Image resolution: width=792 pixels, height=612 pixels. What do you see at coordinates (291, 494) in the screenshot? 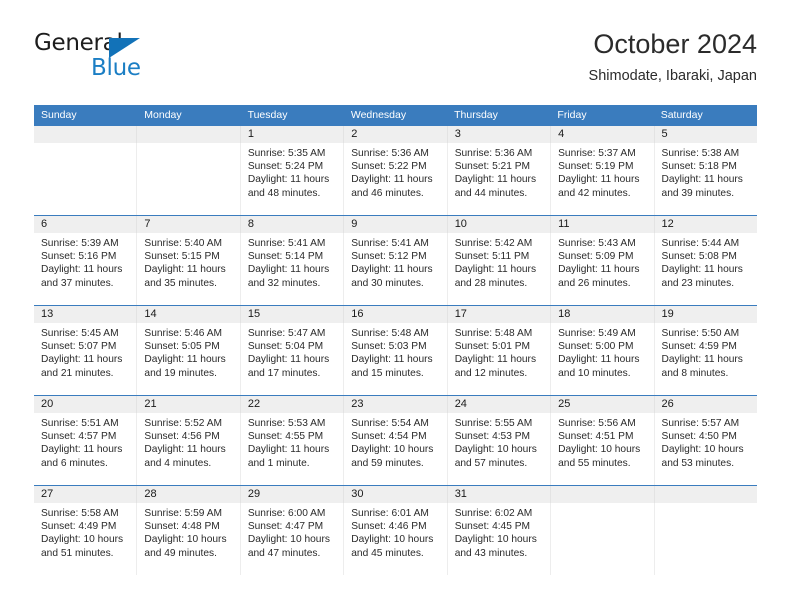
I see `day-number: 29` at bounding box center [291, 494].